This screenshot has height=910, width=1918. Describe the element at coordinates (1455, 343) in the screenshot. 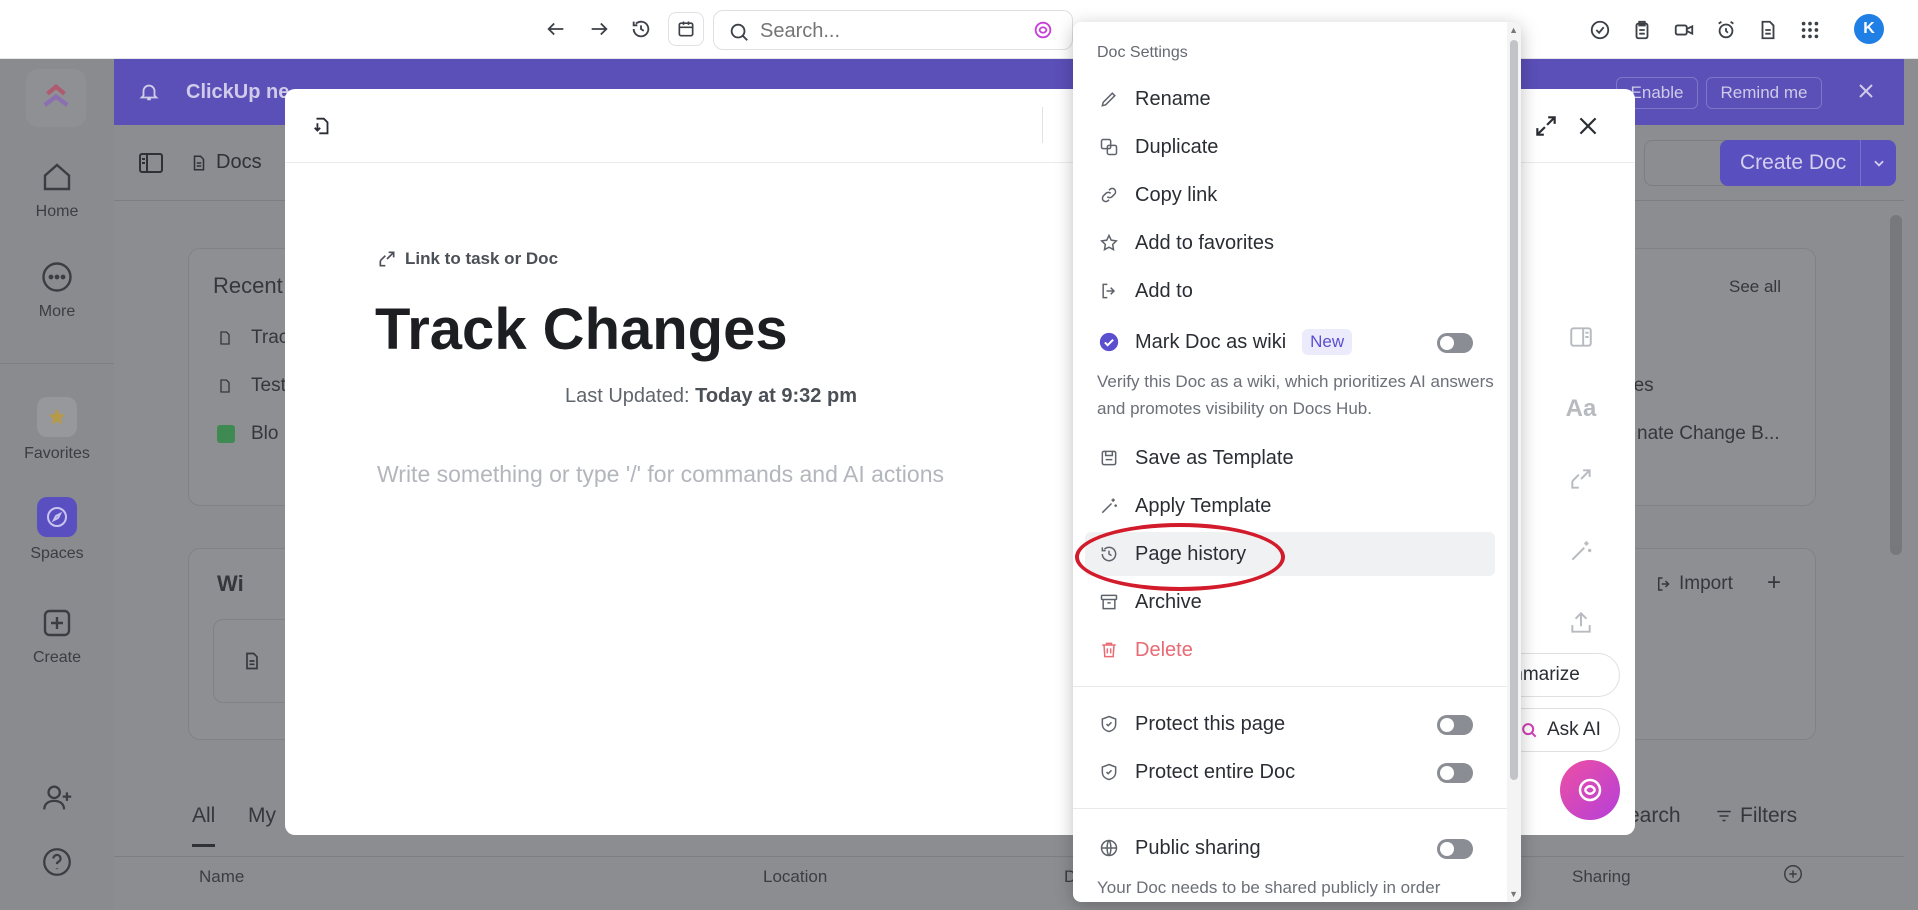

I see `wiki-toggle` at that location.